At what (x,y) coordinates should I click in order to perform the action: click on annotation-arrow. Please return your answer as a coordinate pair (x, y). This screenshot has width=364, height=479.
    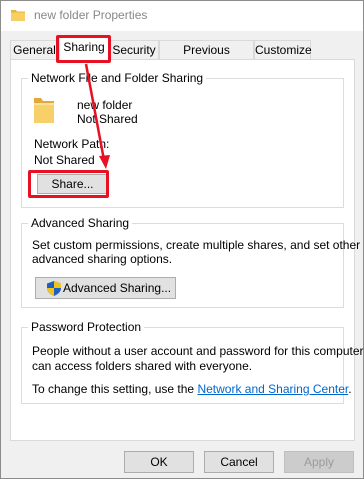
    Looking at the image, I should click on (97, 116).